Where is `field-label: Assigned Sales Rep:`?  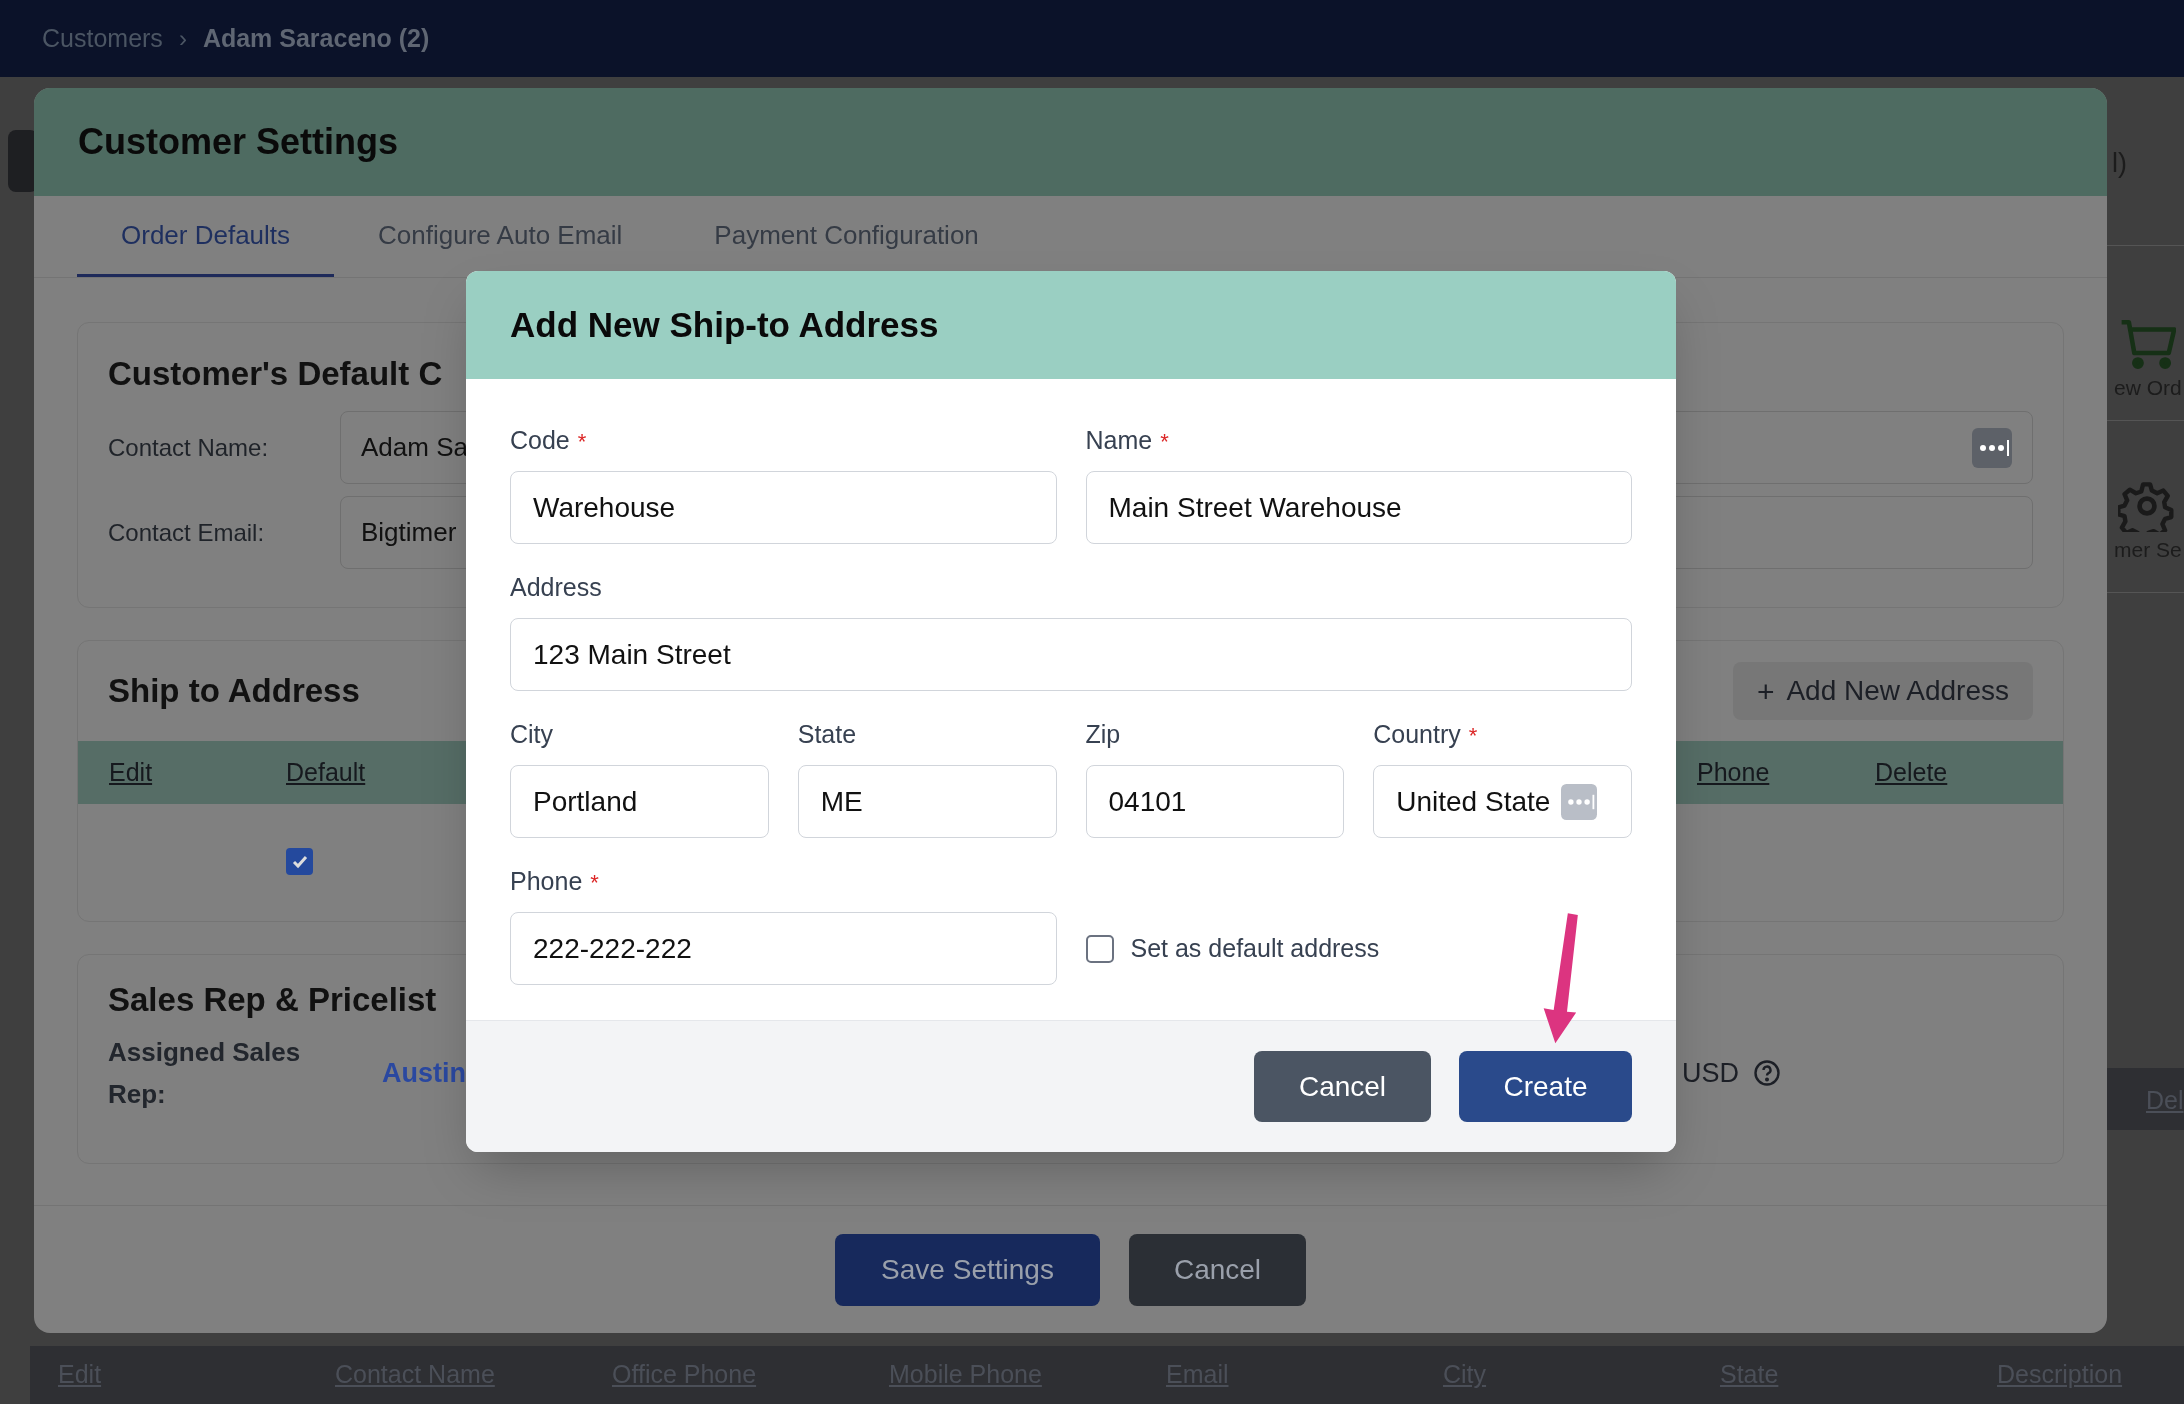 field-label: Assigned Sales Rep: is located at coordinates (205, 1073).